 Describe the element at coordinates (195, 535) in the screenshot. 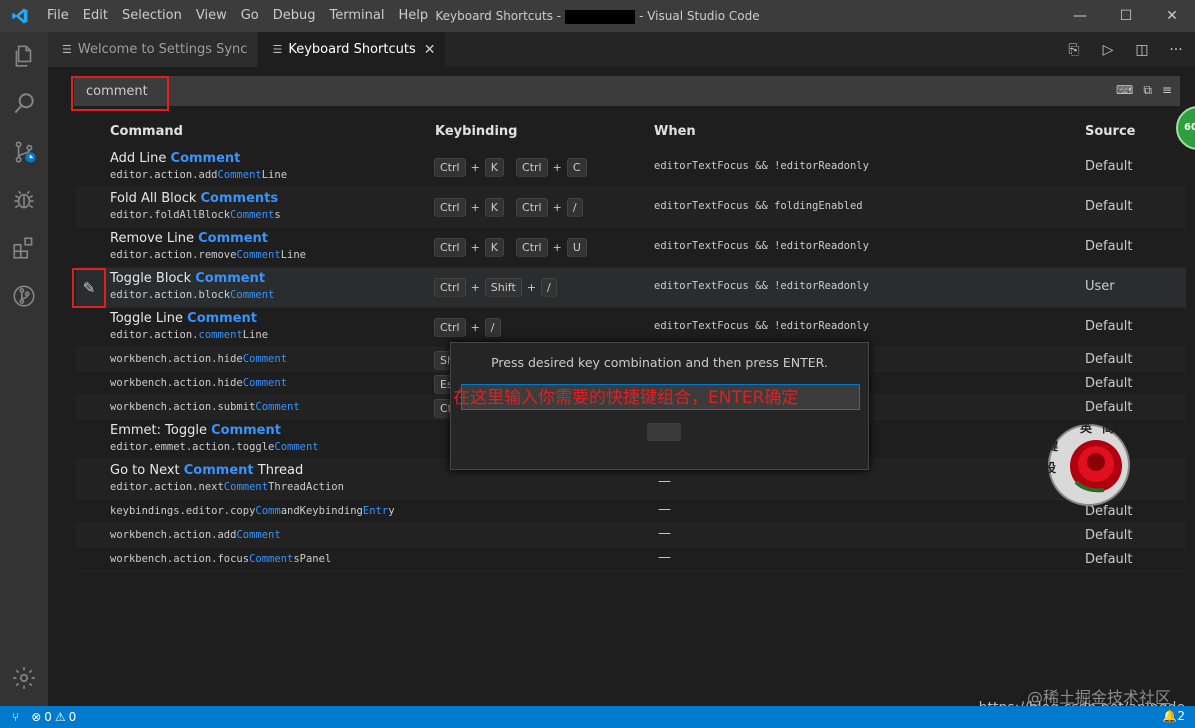

I see `command-id: workbench.action.addComment` at that location.